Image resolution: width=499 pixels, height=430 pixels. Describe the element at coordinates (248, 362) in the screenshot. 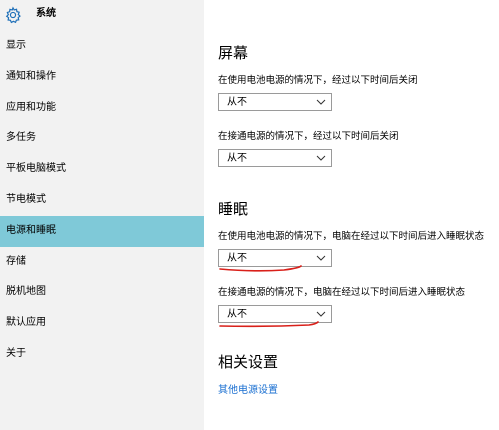

I see `related-settings-title: 相关设置` at that location.